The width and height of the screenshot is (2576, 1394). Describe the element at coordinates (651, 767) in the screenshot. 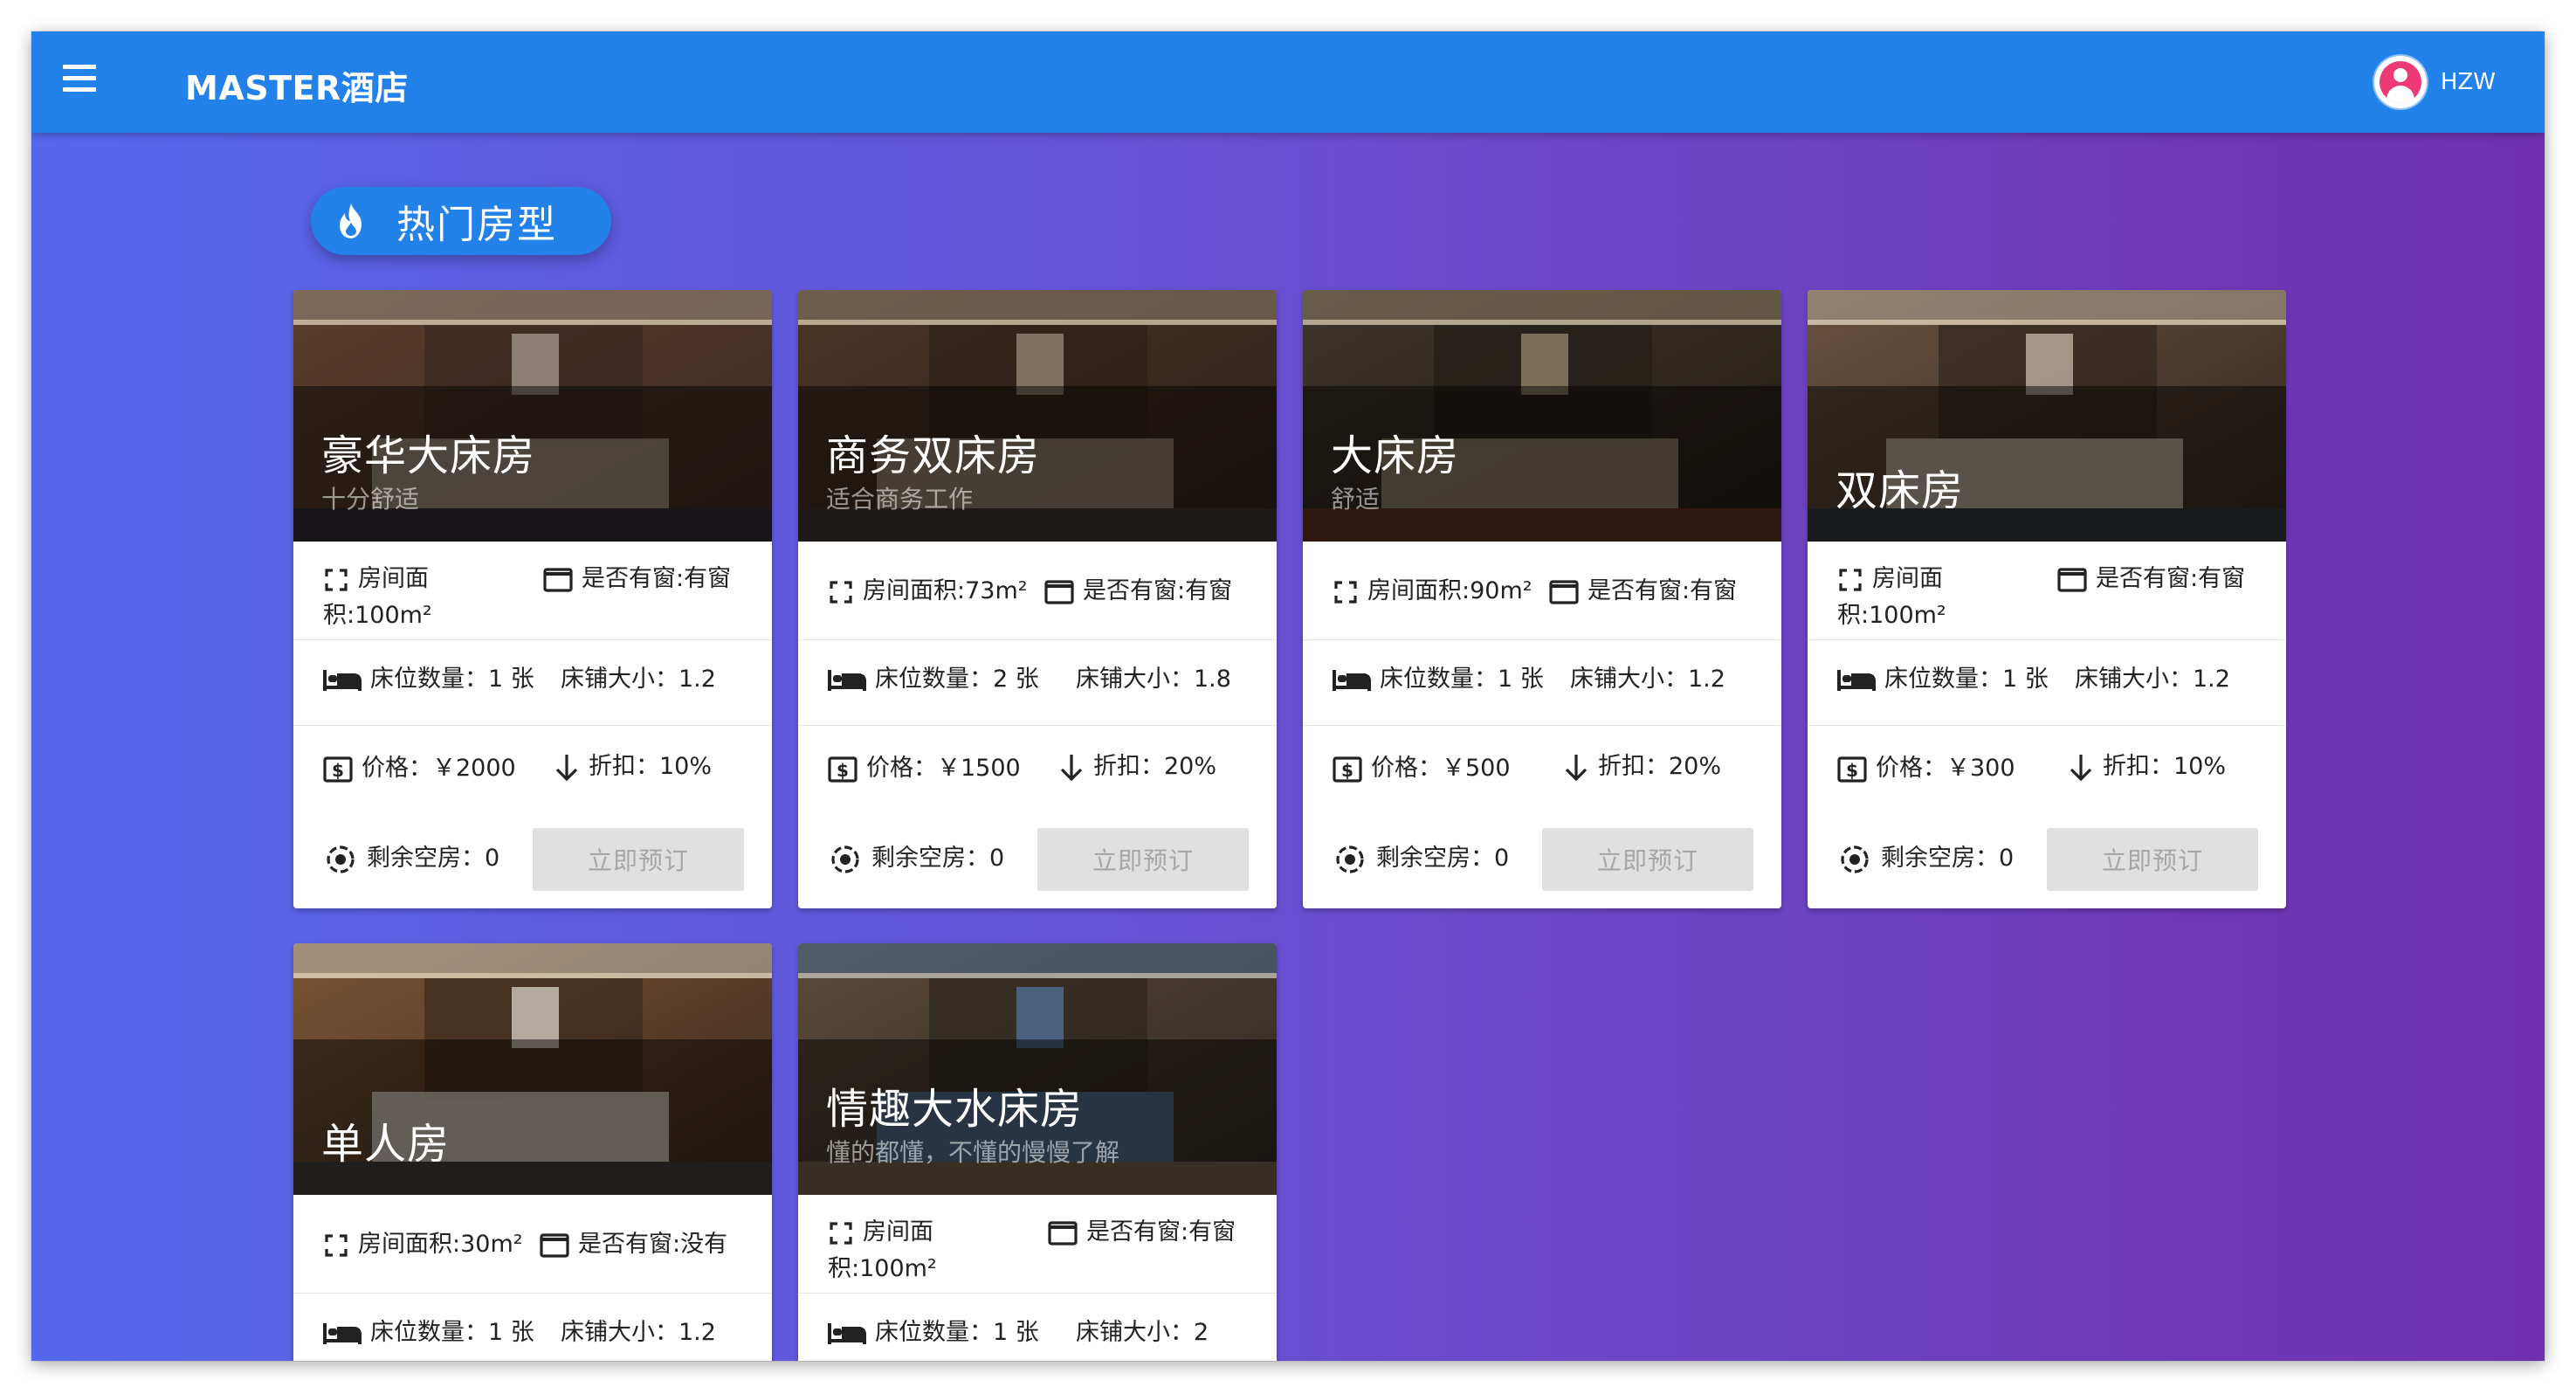

I see `discount-text: 折扣：10%` at that location.